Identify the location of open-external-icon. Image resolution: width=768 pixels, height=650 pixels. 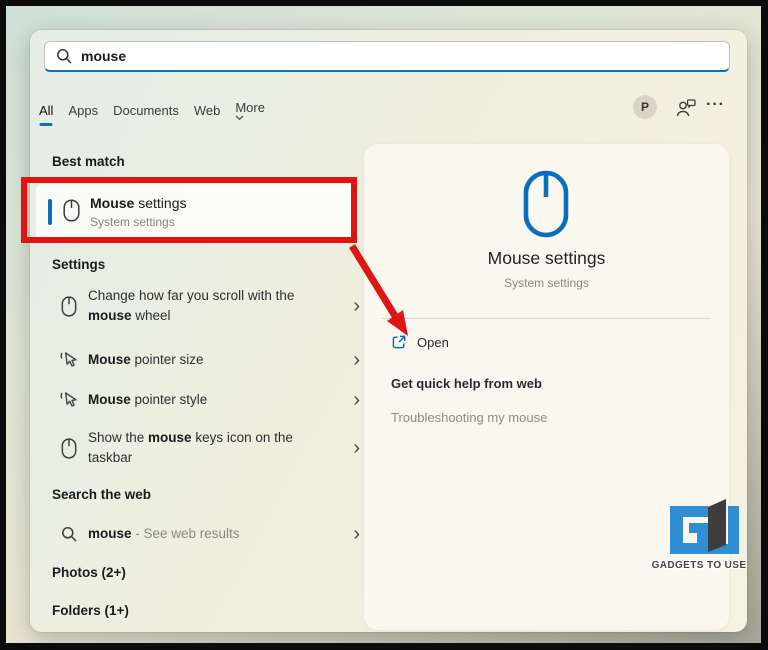
(399, 342).